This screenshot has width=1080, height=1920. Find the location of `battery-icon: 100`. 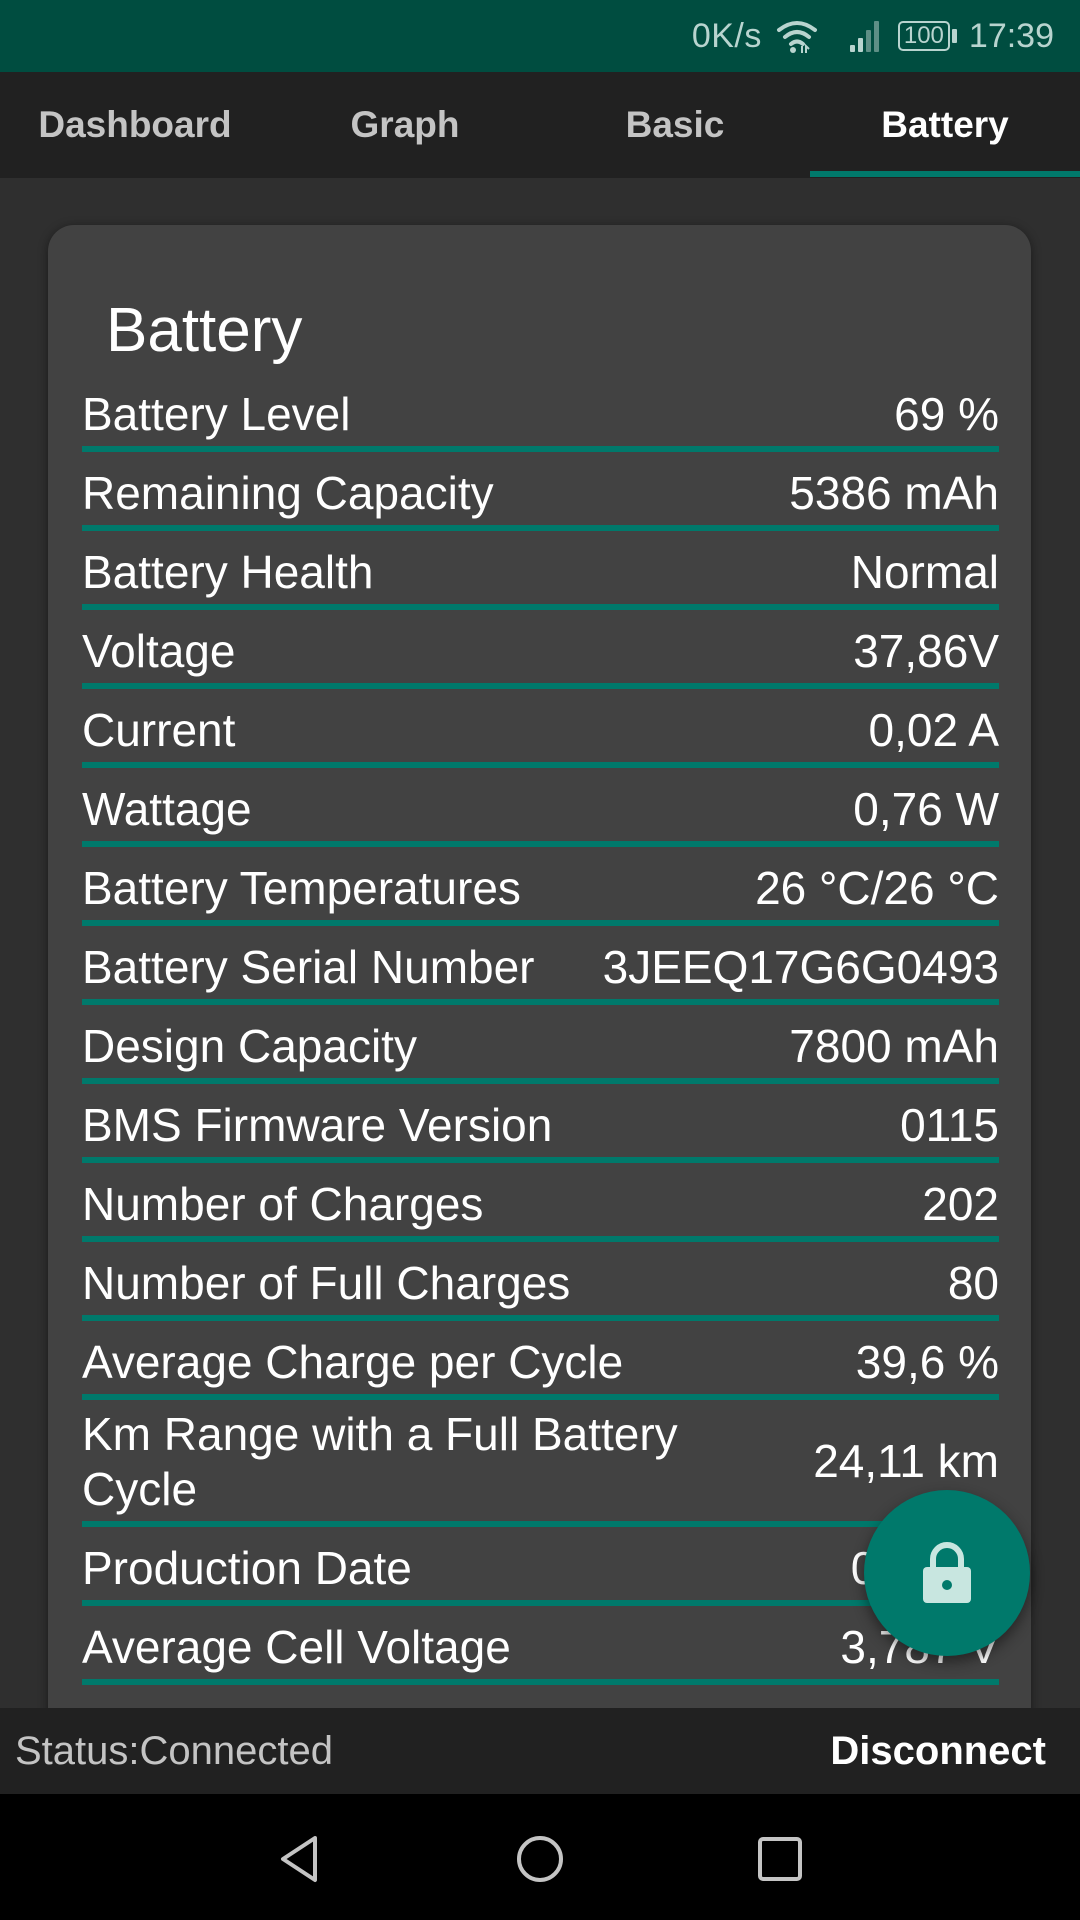

battery-icon: 100 is located at coordinates (927, 36).